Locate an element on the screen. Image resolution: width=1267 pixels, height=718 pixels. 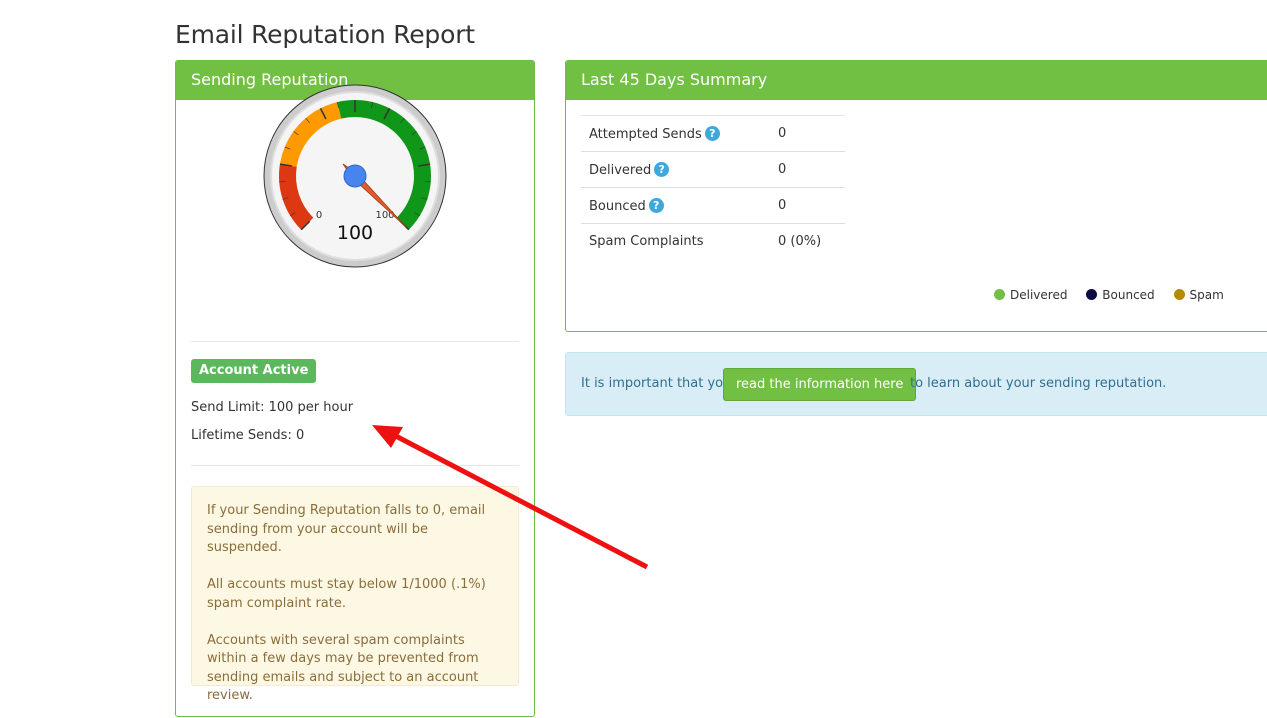
chart-legend: Delivered Bounced Spam is located at coordinates (1116, 295).